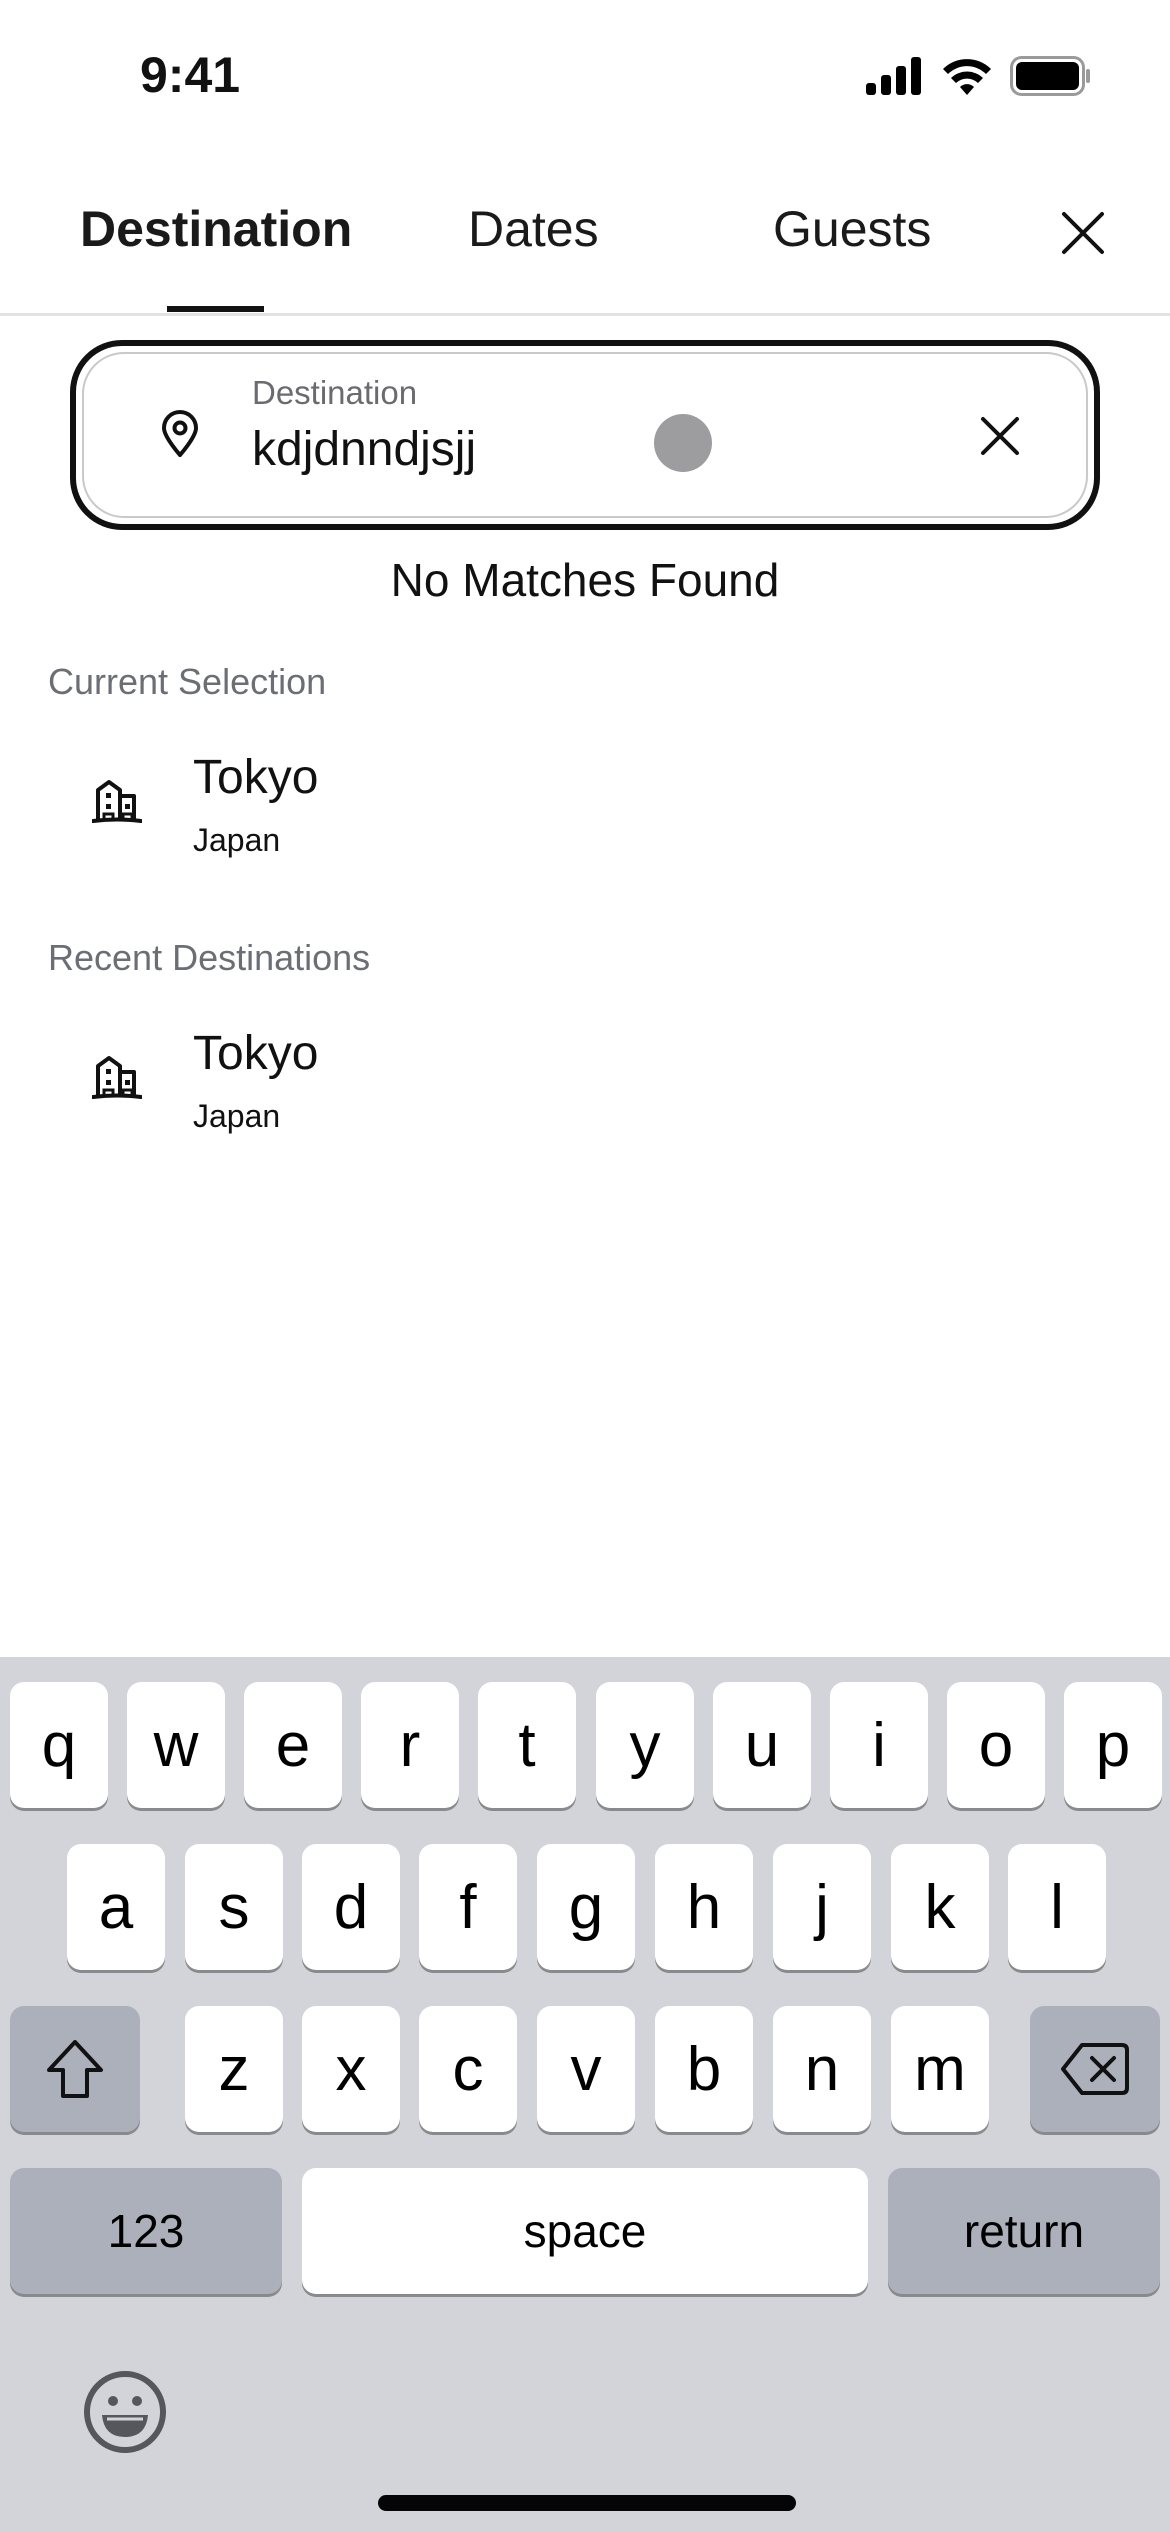  I want to click on key-o: o, so click(996, 1745).